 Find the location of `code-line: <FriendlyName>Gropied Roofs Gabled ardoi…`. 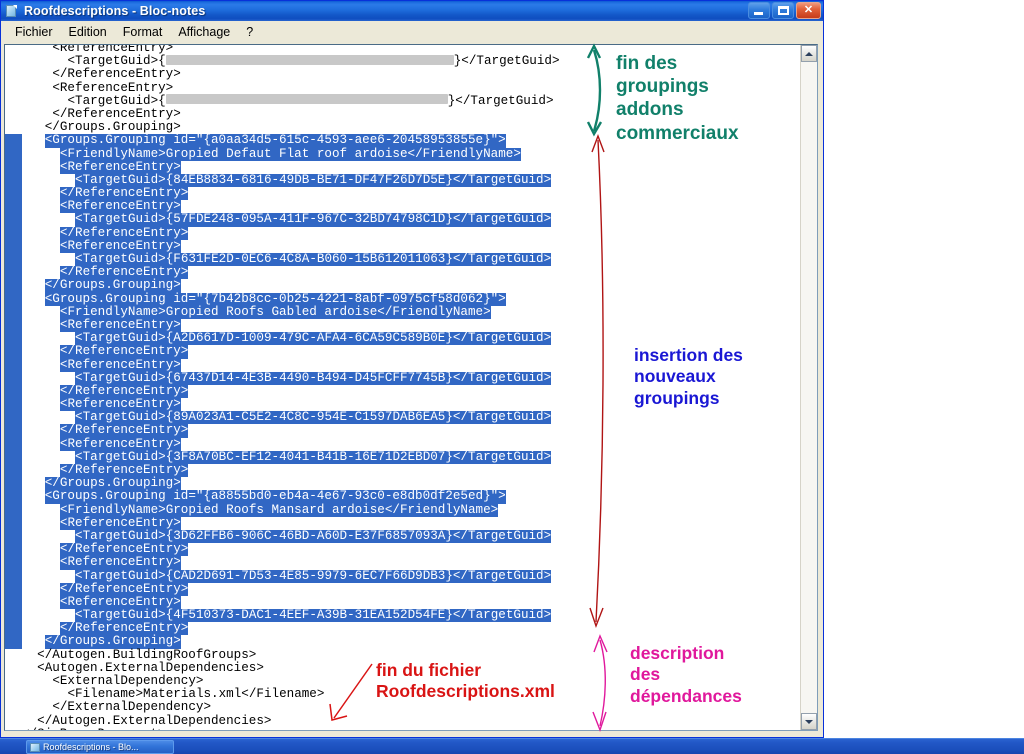

code-line: <FriendlyName>Gropied Roofs Gabled ardoi… is located at coordinates (402, 311).